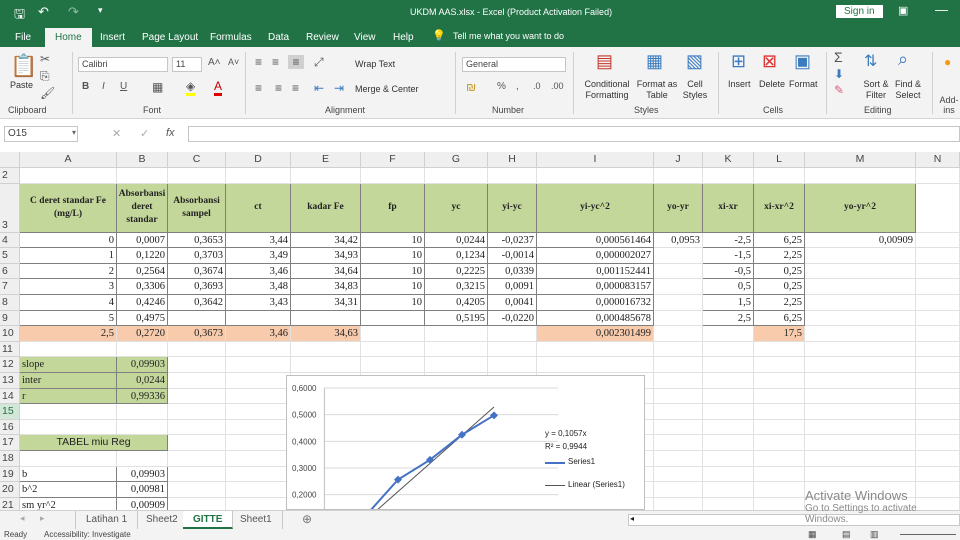 Image resolution: width=960 pixels, height=540 pixels. I want to click on cell-d13, so click(258, 381).